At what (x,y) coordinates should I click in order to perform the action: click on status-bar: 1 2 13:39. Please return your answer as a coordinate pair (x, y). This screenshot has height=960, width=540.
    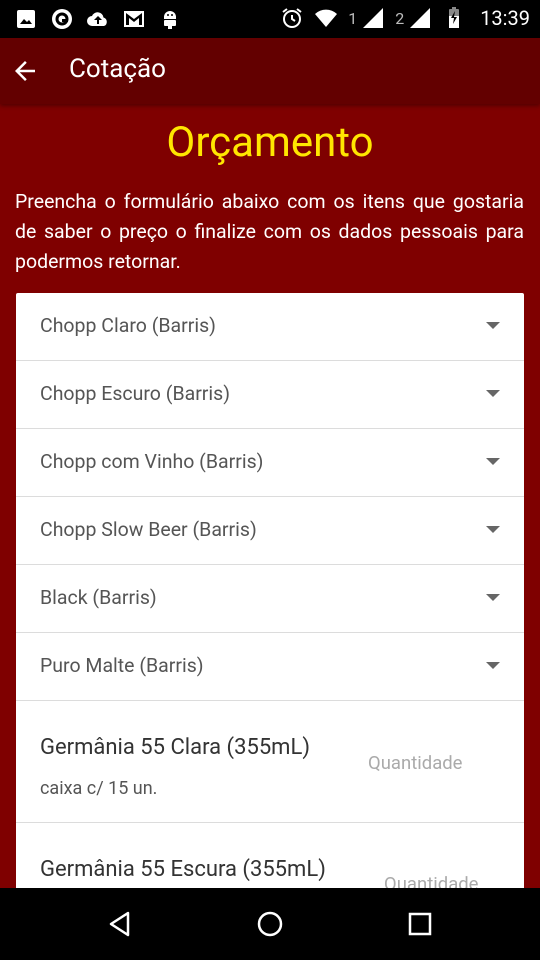
    Looking at the image, I should click on (270, 19).